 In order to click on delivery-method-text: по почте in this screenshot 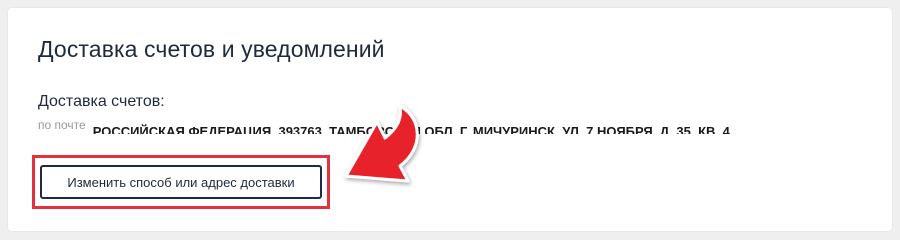, I will do `click(62, 125)`.